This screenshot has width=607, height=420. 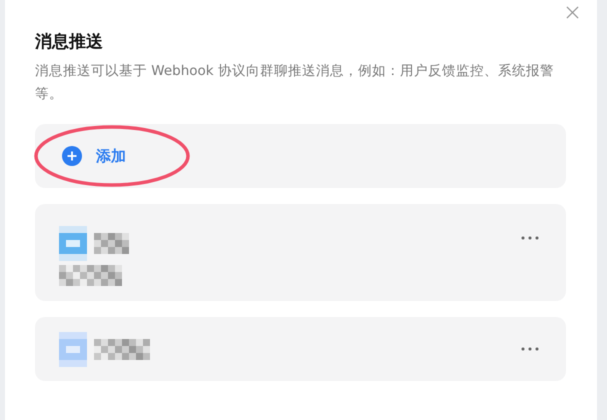 What do you see at coordinates (295, 83) in the screenshot?
I see `dialog-description: 消息推送可以基于 Webhook 协议向群聊推送消息，例如：用户反馈监控、系统报警等。` at bounding box center [295, 83].